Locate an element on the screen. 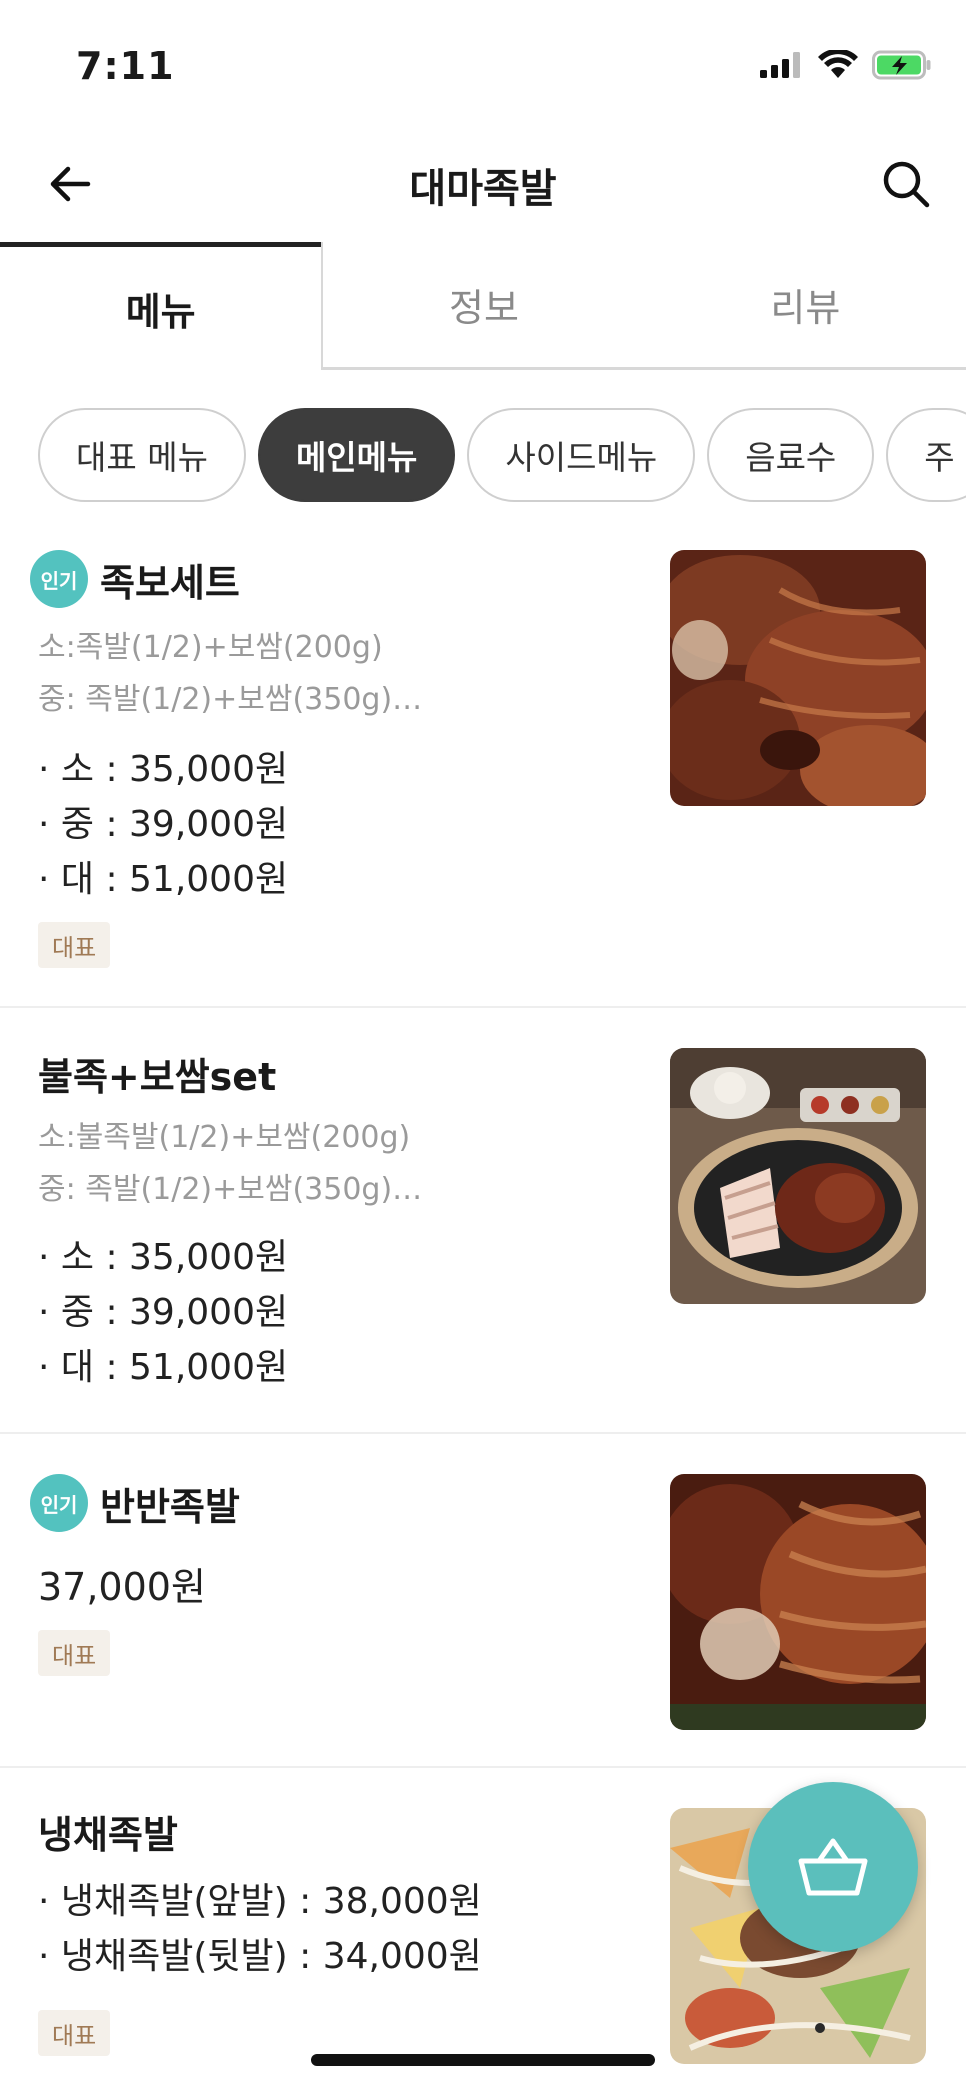 The height and width of the screenshot is (2092, 966). status-time: 7:11 is located at coordinates (125, 66).